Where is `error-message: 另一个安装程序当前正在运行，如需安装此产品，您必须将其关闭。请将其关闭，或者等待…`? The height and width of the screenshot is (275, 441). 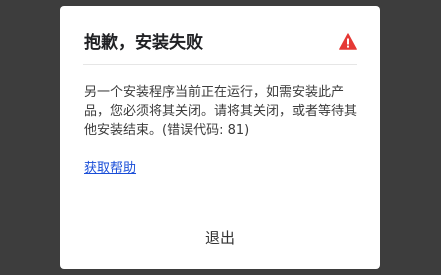
error-message: 另一个安装程序当前正在运行，如需安装此产品，您必须将其关闭。请将其关闭，或者等待… is located at coordinates (221, 111).